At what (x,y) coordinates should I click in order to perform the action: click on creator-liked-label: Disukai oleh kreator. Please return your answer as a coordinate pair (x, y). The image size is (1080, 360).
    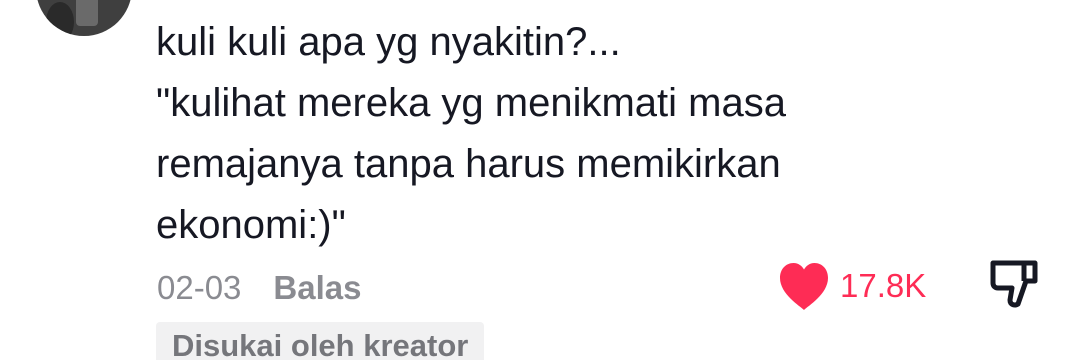
    Looking at the image, I should click on (320, 344).